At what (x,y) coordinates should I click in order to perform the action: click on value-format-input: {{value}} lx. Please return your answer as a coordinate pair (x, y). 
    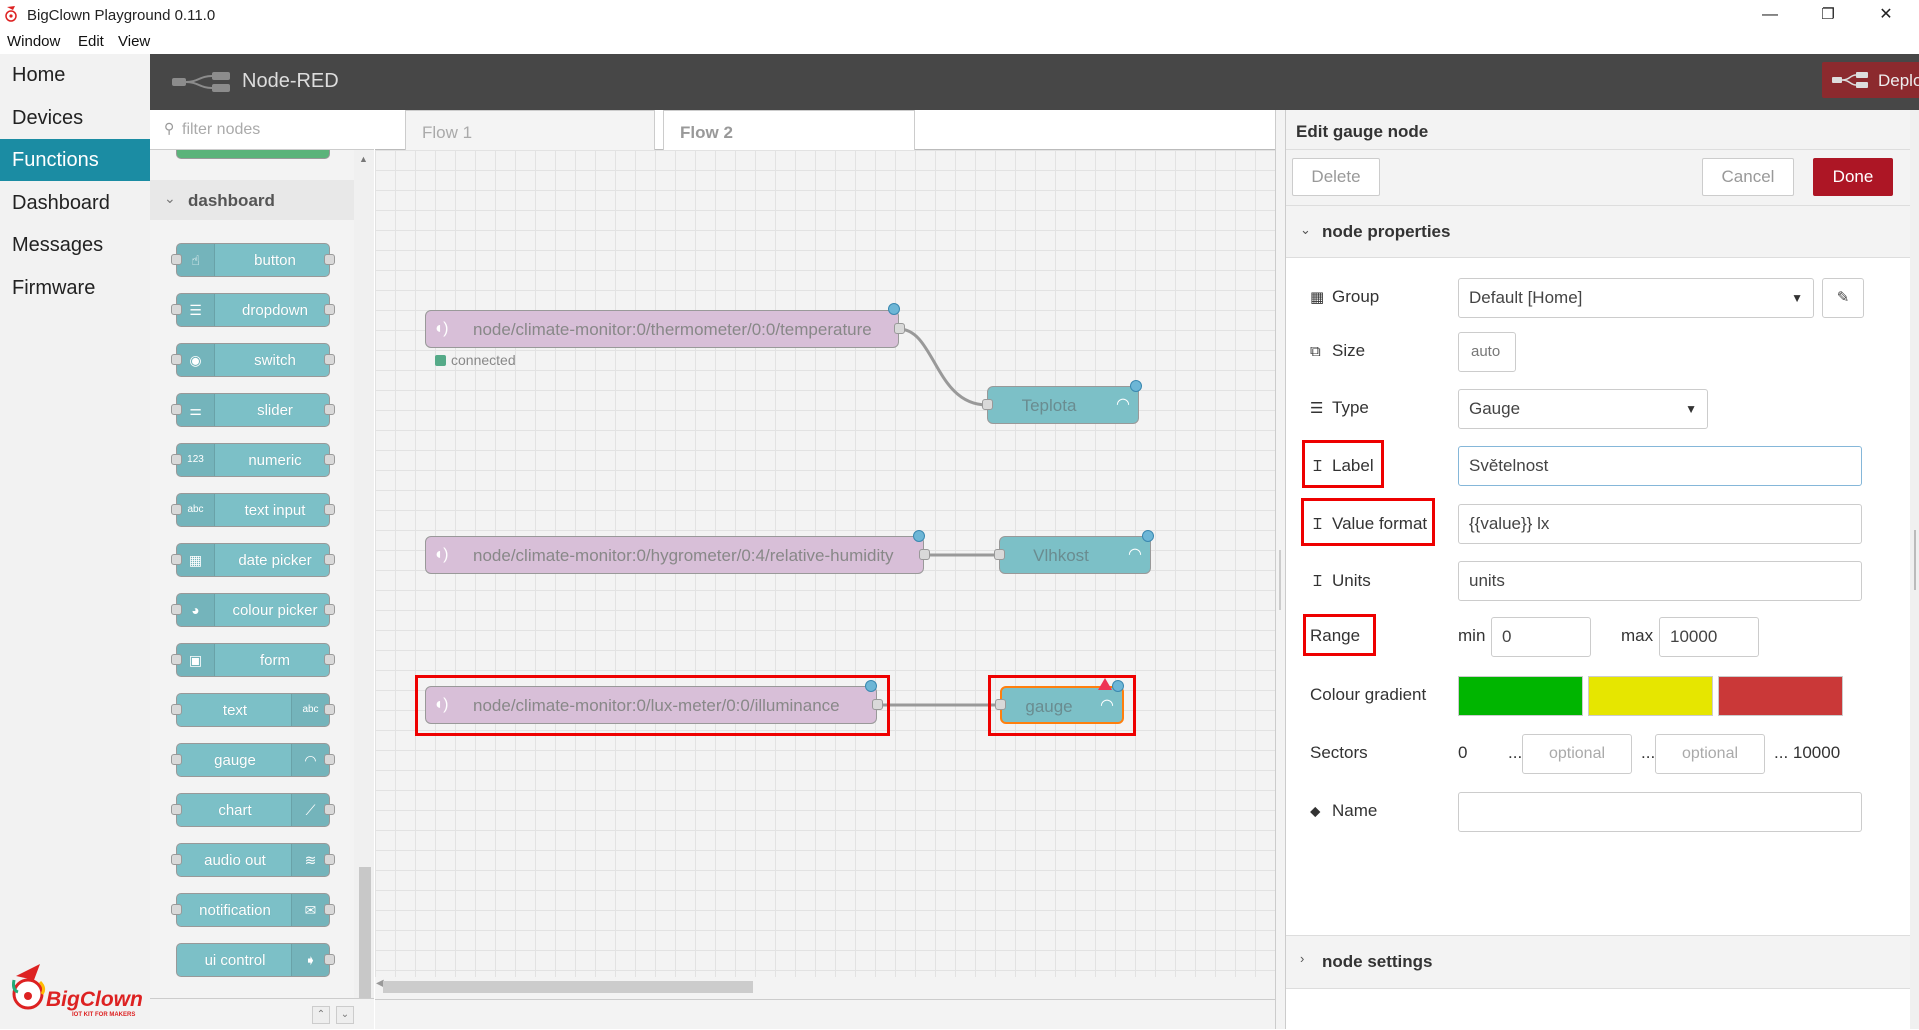
    Looking at the image, I should click on (1660, 524).